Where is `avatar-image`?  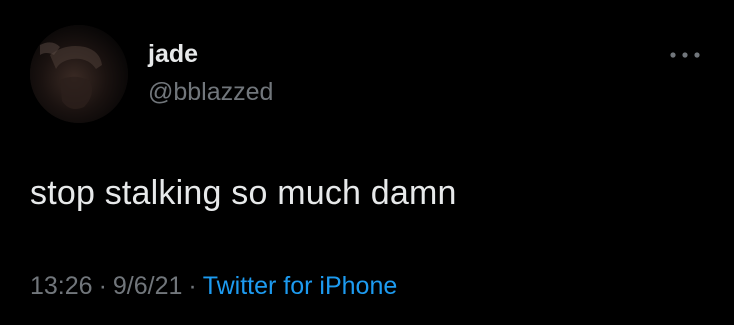
avatar-image is located at coordinates (79, 74).